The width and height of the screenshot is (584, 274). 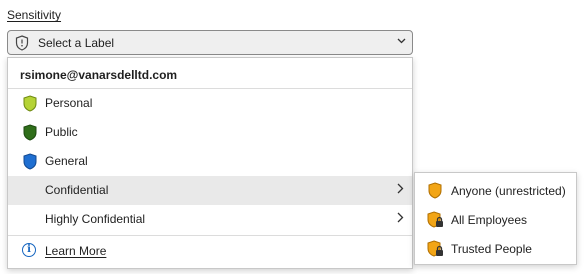 What do you see at coordinates (69, 103) in the screenshot?
I see `menu-item-label: Personal` at bounding box center [69, 103].